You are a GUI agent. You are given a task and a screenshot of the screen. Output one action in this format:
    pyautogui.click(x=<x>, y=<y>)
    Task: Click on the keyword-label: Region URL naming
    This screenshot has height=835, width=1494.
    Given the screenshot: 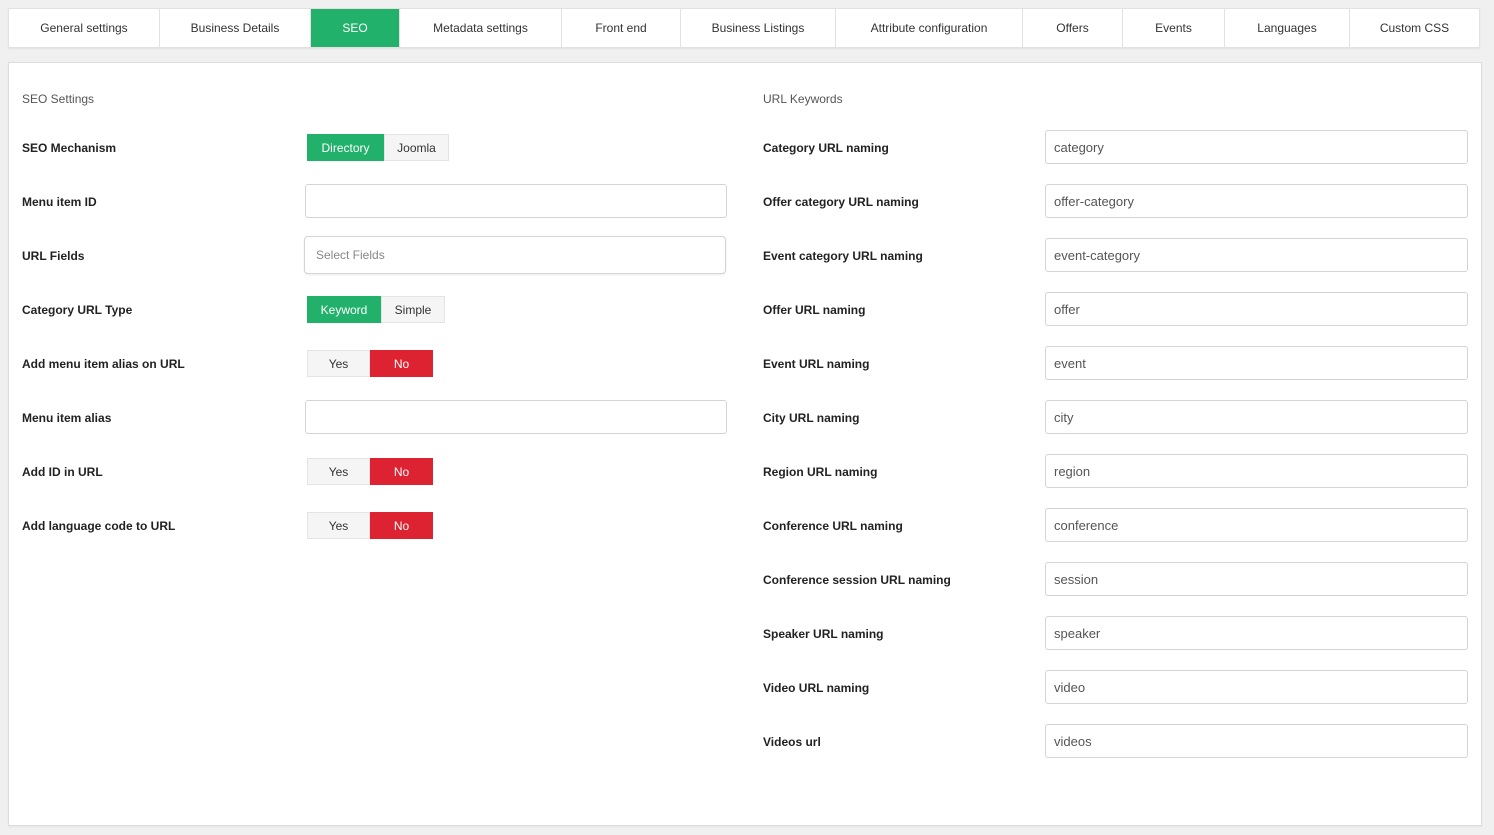 What is the action you would take?
    pyautogui.click(x=820, y=472)
    